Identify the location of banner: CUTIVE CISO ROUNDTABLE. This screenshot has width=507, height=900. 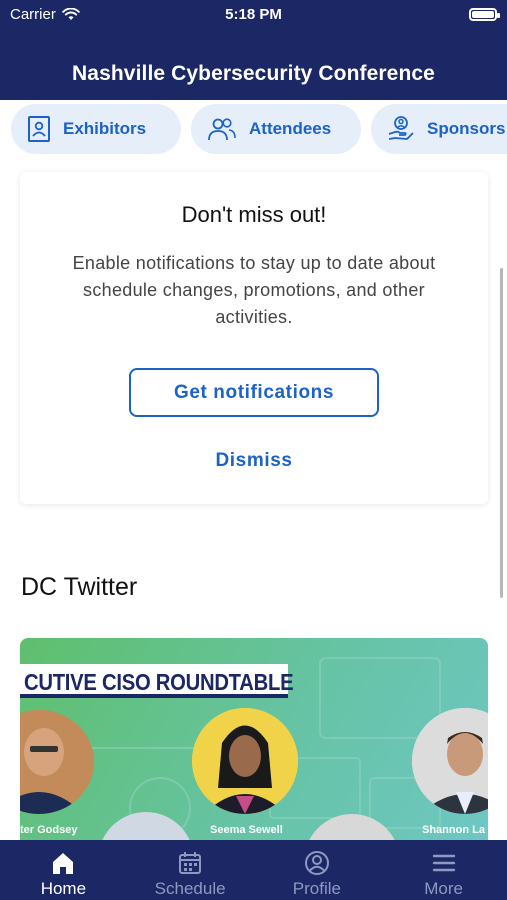
(157, 681).